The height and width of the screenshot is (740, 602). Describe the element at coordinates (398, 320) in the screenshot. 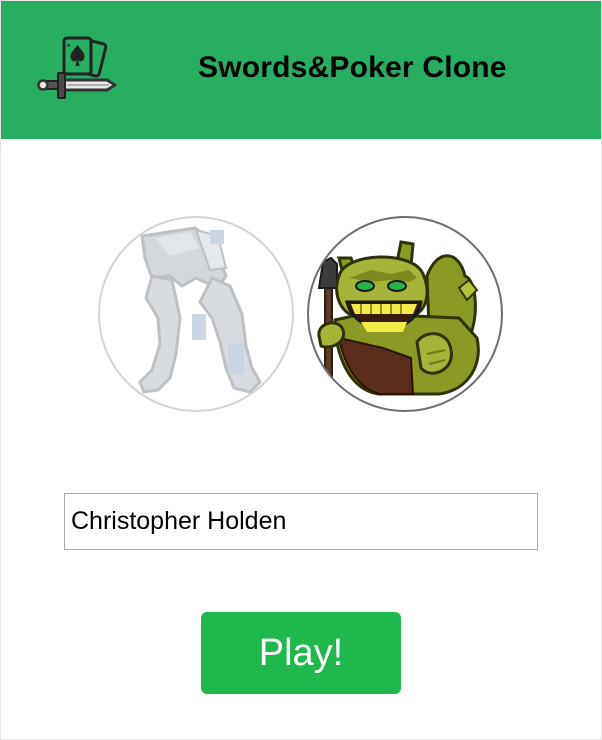

I see `ogre-avatar-icon` at that location.